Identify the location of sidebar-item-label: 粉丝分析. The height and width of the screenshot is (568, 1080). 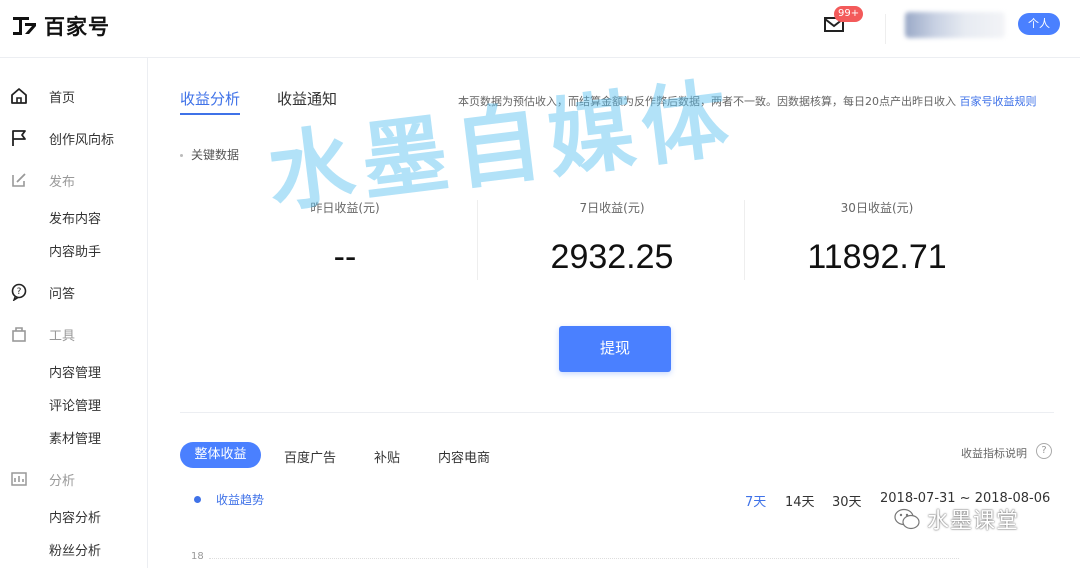
(75, 551).